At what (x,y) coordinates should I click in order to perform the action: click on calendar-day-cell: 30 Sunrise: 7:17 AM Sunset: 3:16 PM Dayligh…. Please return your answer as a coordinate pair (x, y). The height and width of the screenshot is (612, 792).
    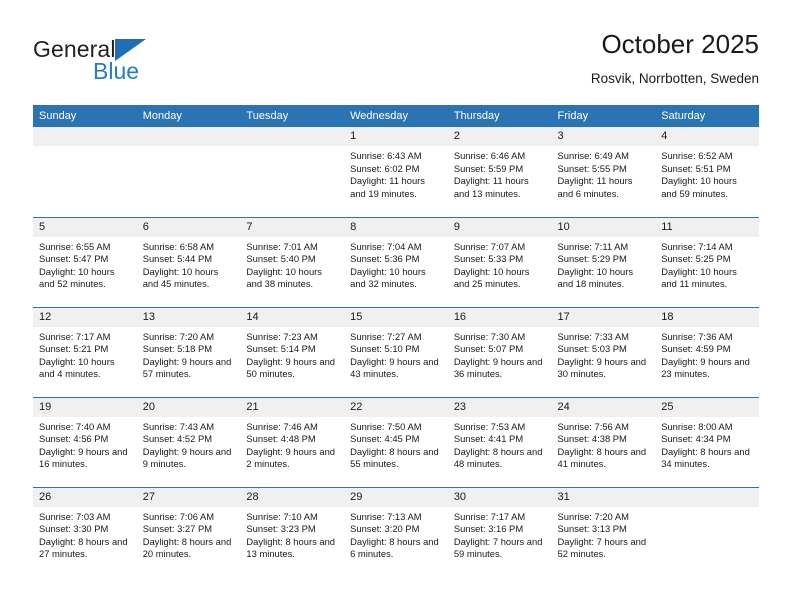
    Looking at the image, I should click on (499, 532).